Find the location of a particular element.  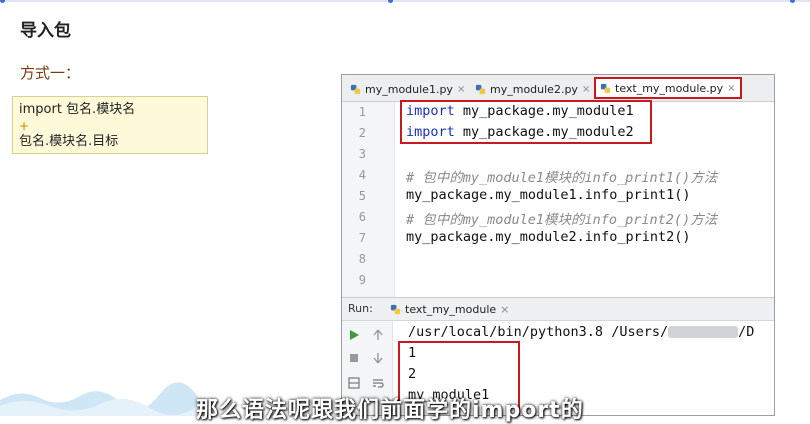

method-label: 方式一： is located at coordinates (50, 73).